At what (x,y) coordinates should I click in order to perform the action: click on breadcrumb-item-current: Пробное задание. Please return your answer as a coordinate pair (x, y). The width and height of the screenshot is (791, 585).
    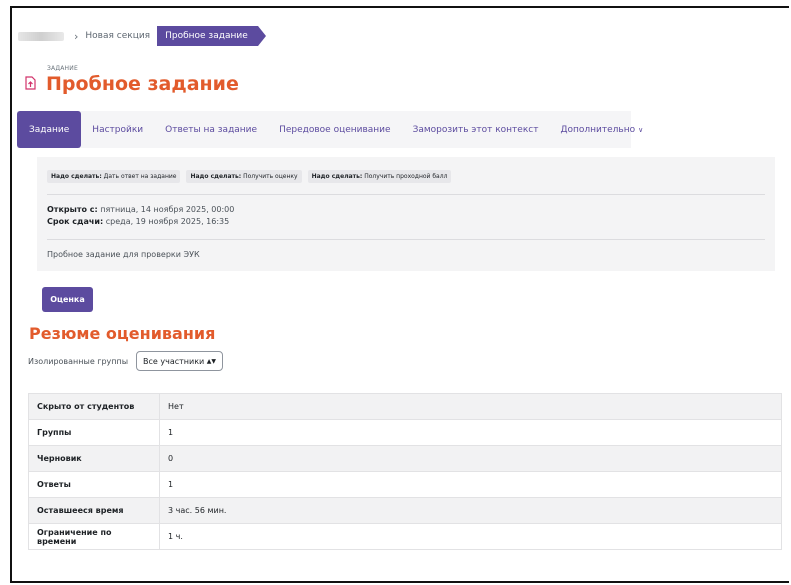
    Looking at the image, I should click on (211, 36).